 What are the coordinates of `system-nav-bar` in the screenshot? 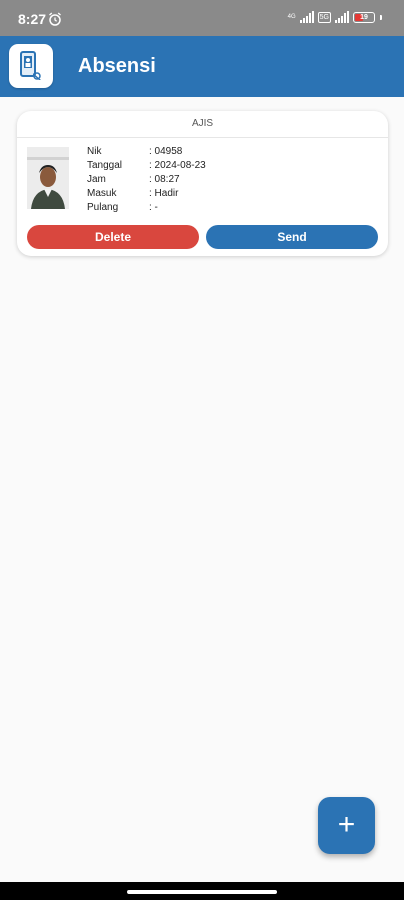 It's located at (202, 891).